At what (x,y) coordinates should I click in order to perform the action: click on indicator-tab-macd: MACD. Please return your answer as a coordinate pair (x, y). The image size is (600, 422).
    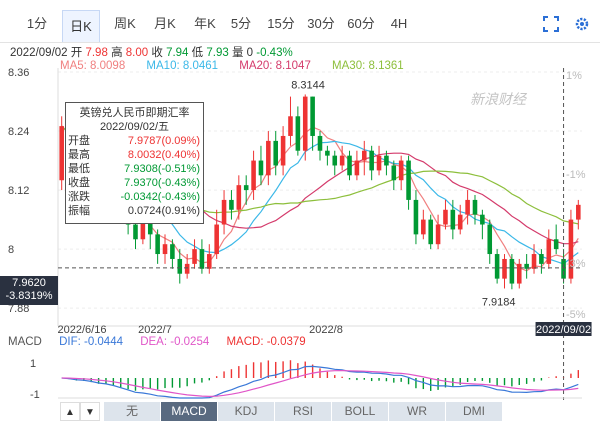
    Looking at the image, I should click on (189, 411).